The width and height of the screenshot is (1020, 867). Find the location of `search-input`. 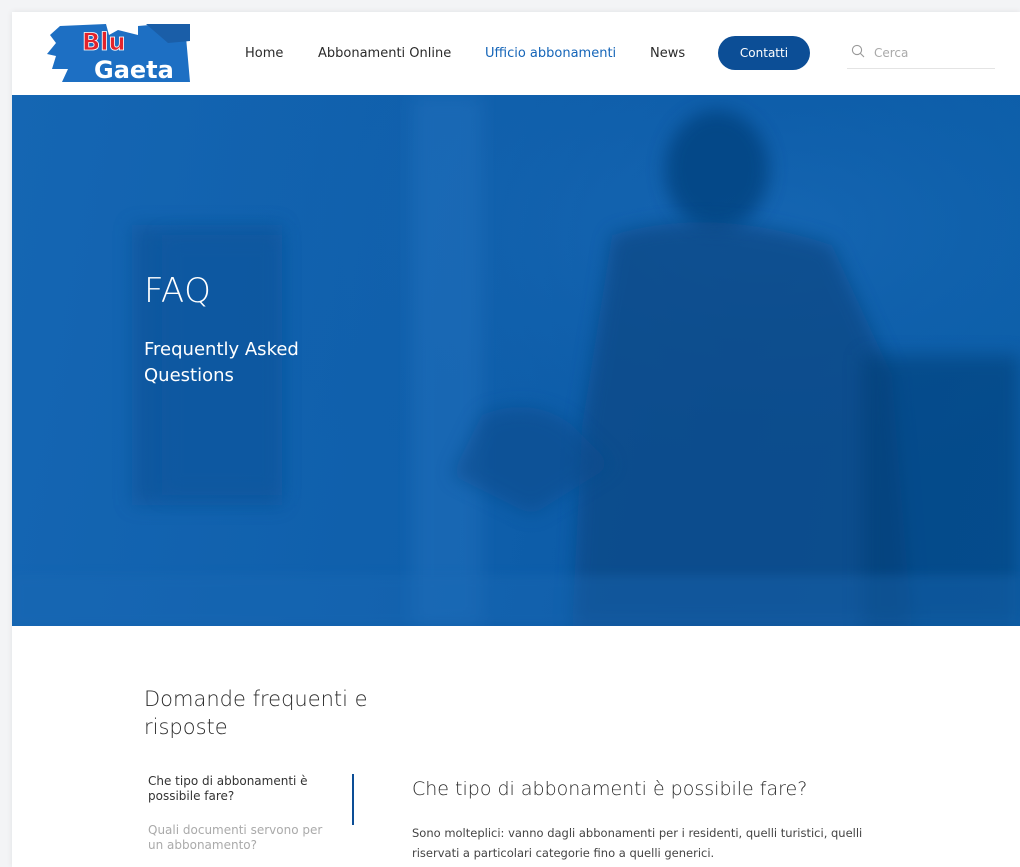

search-input is located at coordinates (931, 53).